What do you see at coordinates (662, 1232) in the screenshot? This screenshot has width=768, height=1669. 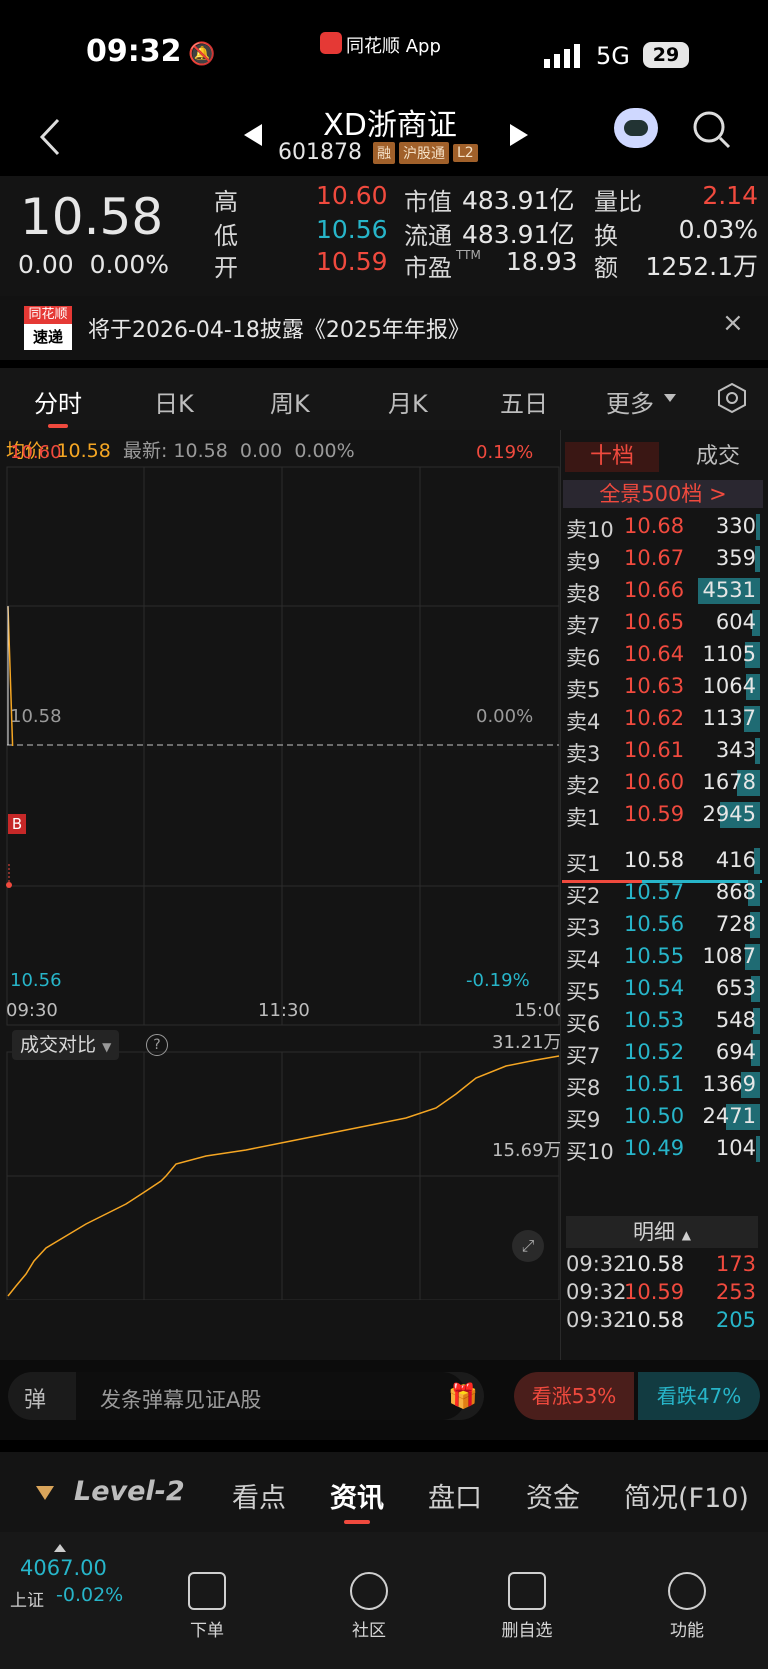 I see `detail-header: 明细 ▲` at bounding box center [662, 1232].